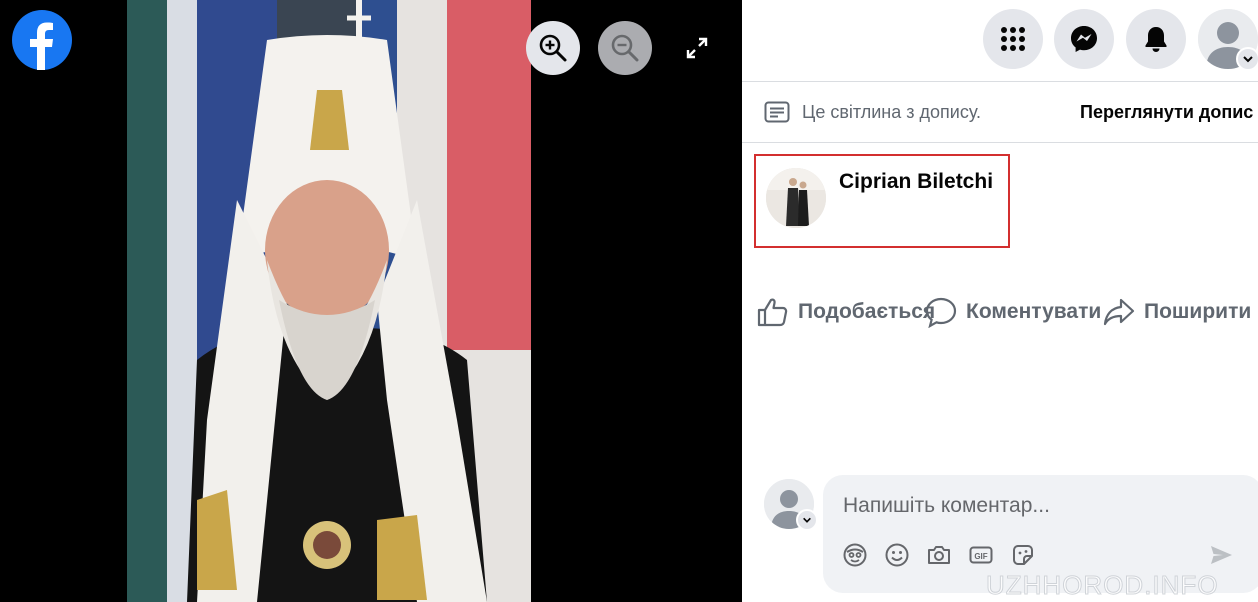 Image resolution: width=1258 pixels, height=602 pixels. I want to click on like-button: Подобається, so click(845, 312).